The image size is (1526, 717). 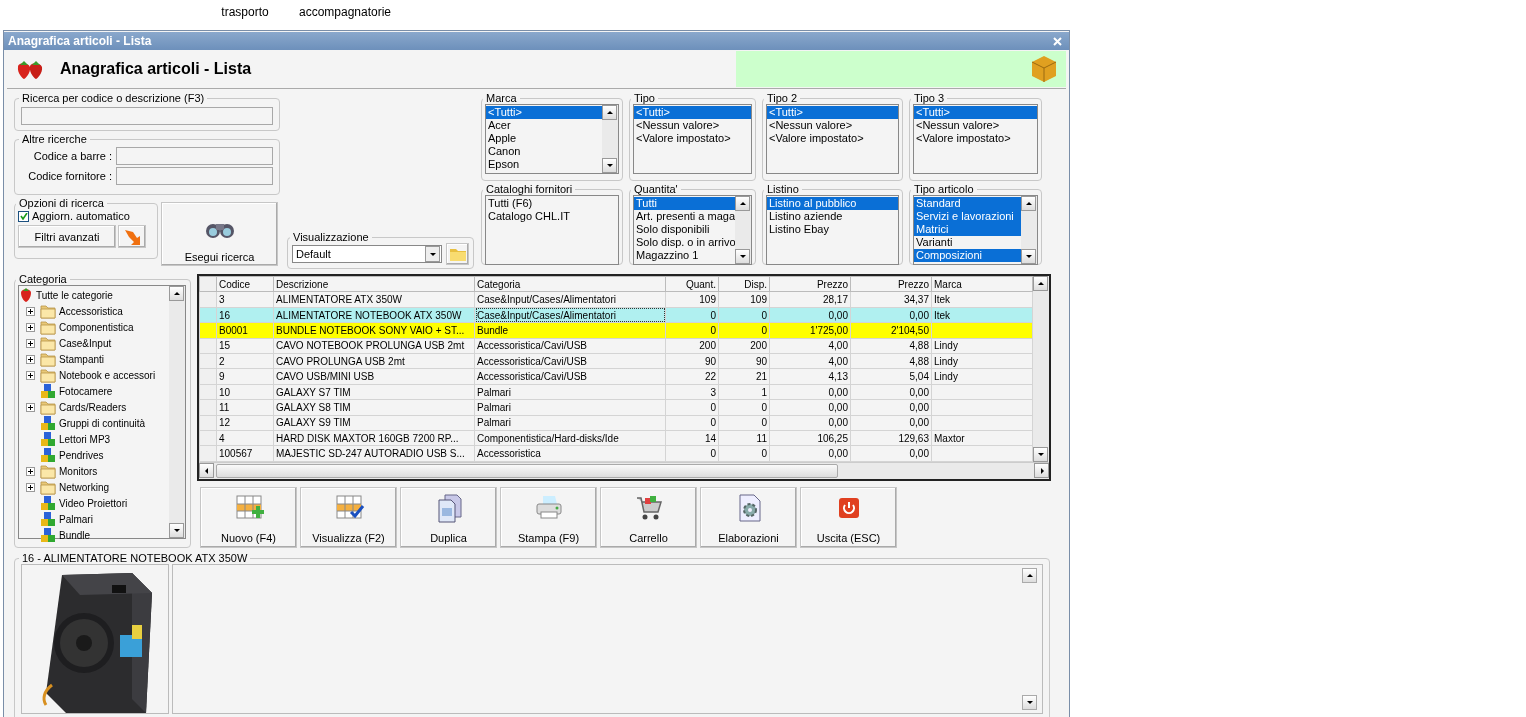 What do you see at coordinates (967, 242) in the screenshot?
I see `list-item: Varianti` at bounding box center [967, 242].